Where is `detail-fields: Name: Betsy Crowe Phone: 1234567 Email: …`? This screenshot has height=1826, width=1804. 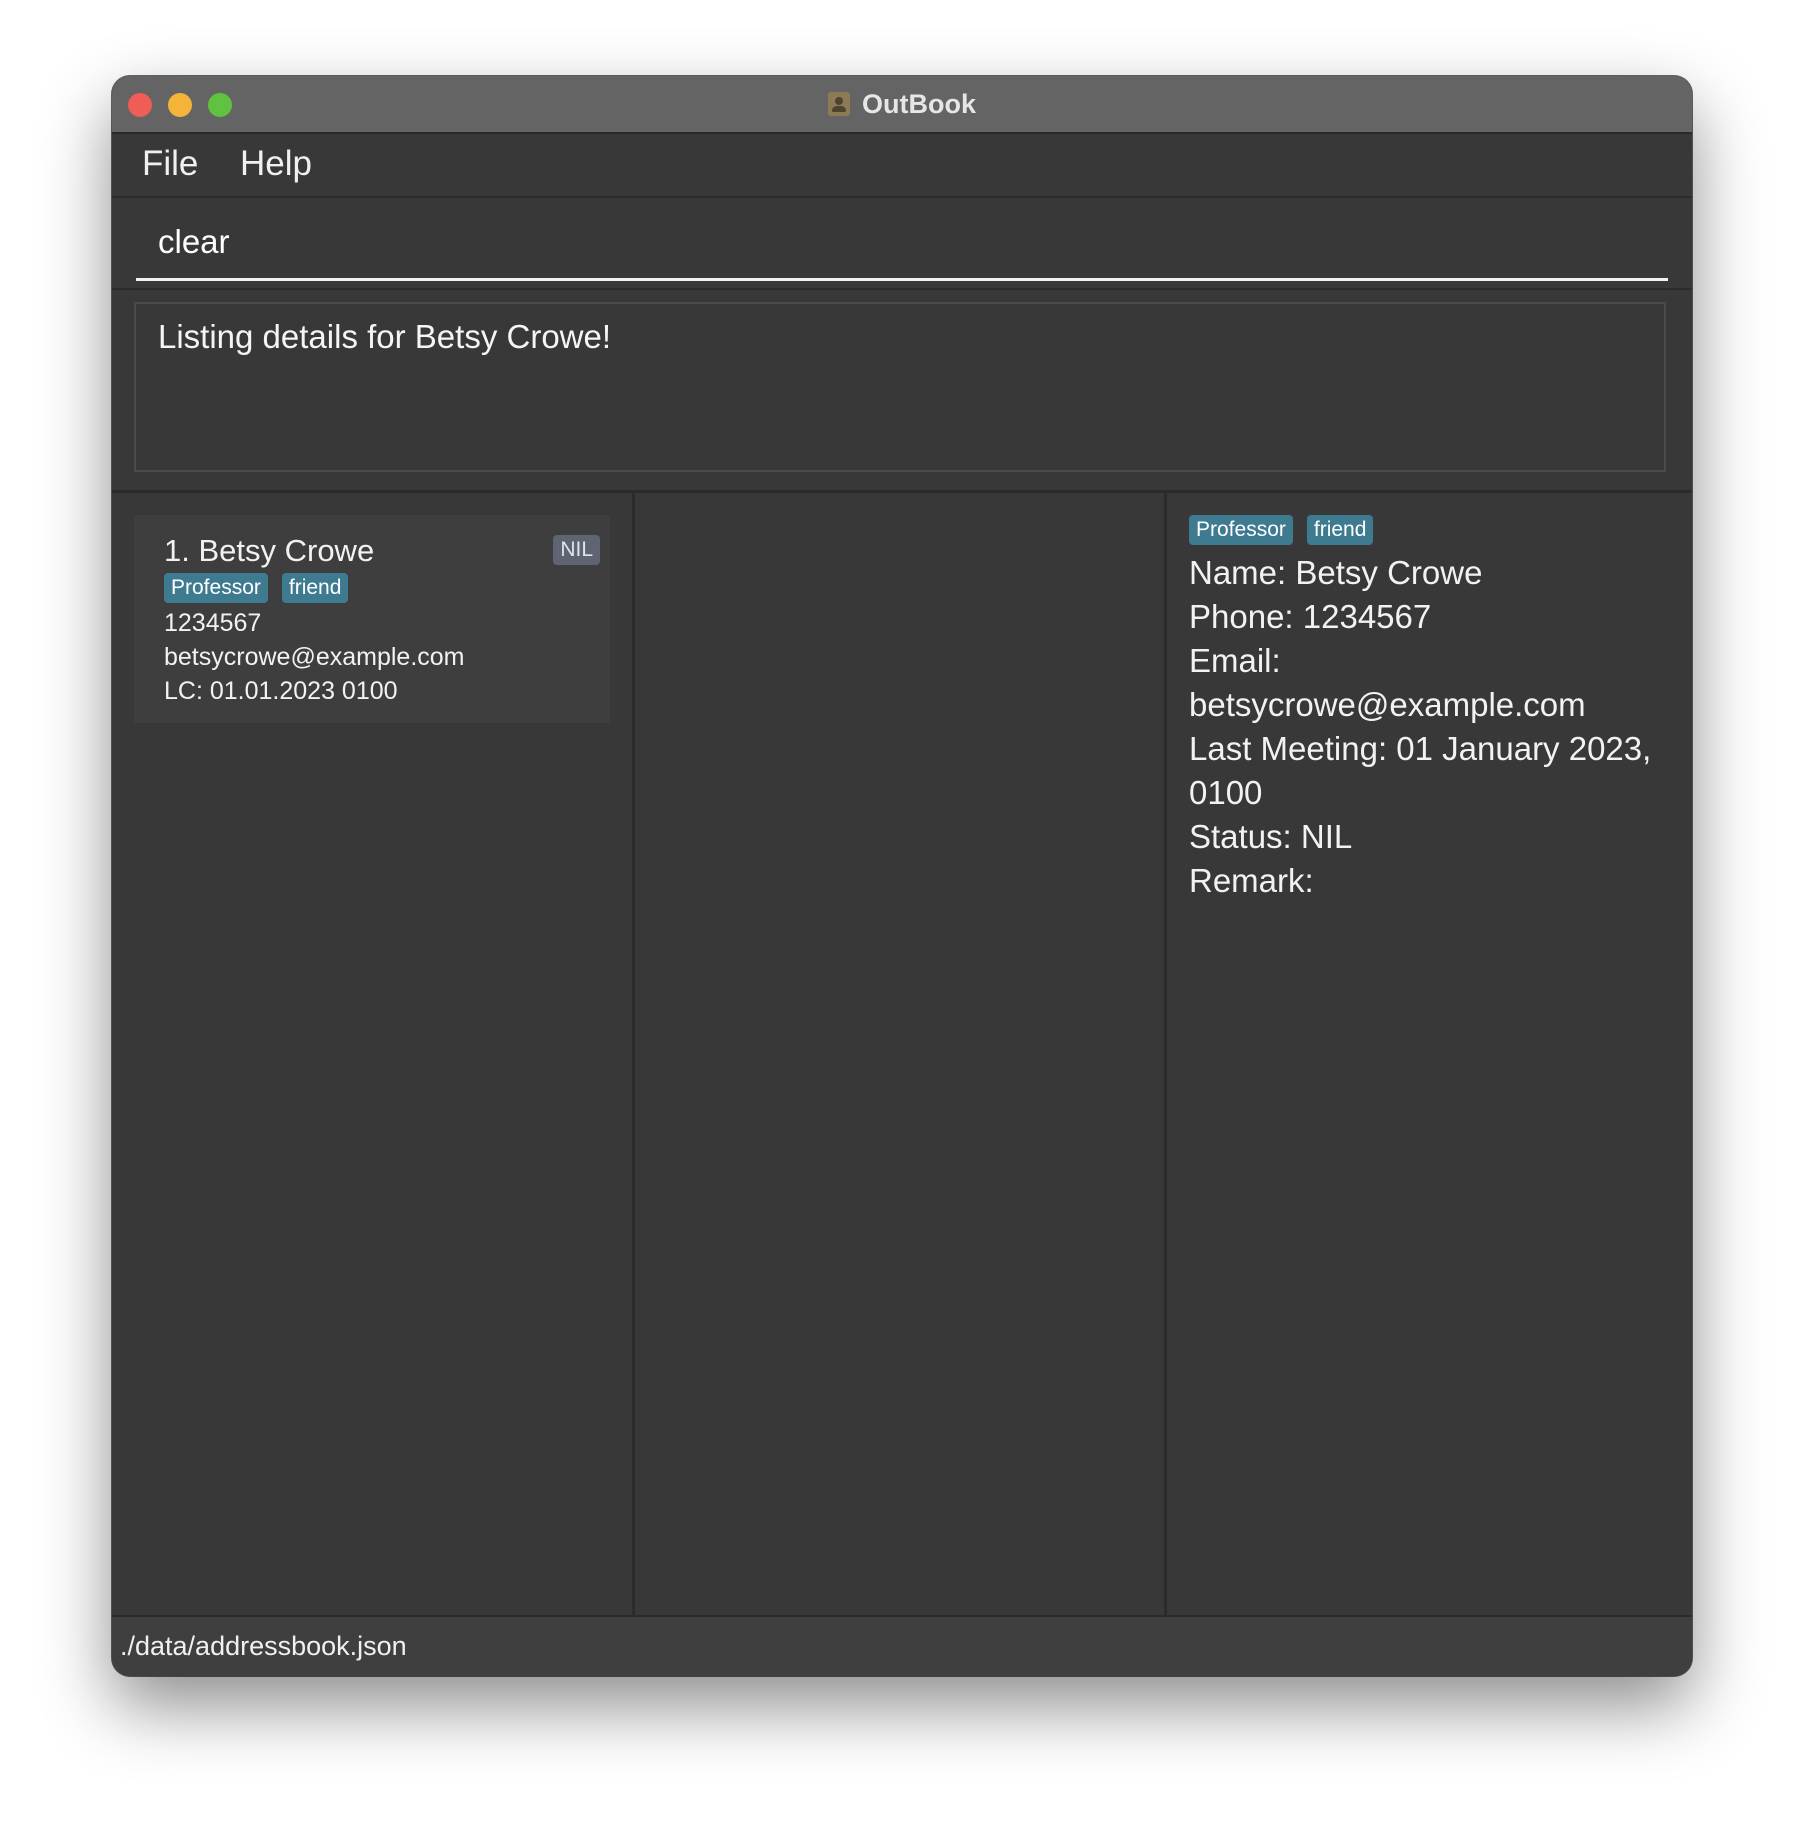 detail-fields: Name: Betsy Crowe Phone: 1234567 Email: … is located at coordinates (1434, 727).